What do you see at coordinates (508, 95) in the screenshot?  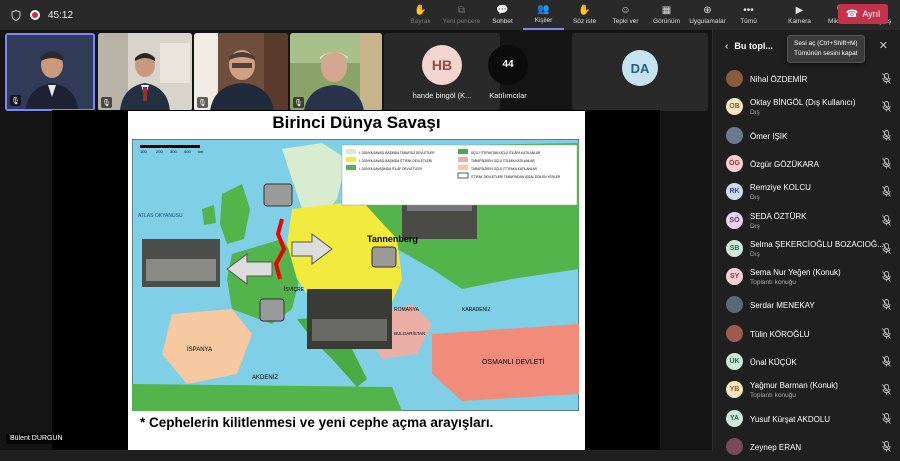 I see `participants-label: Katılımcılar` at bounding box center [508, 95].